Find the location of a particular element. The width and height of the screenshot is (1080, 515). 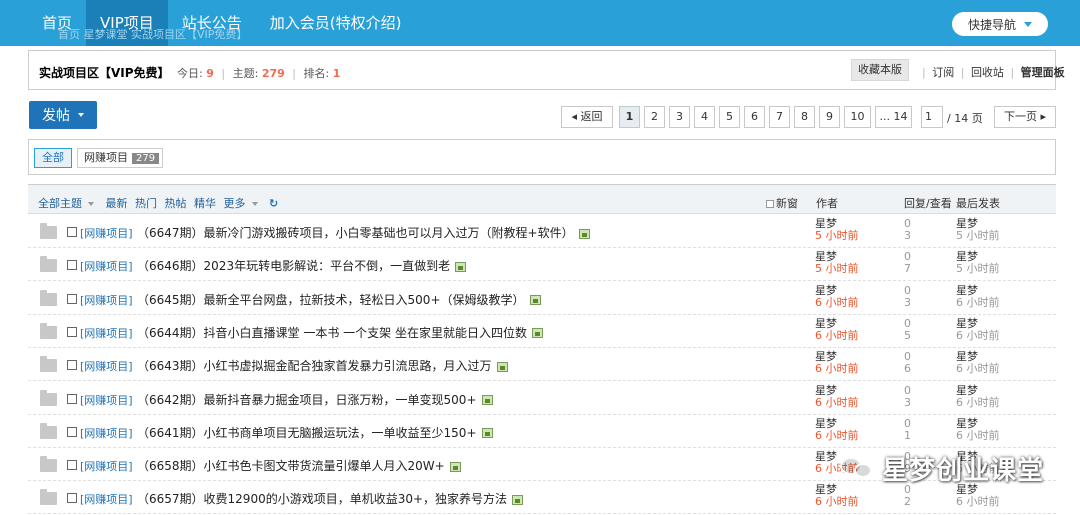

thread-title: （6645期）最新全平台网盘，拉新技术，轻松日入500+（保姆级教学） is located at coordinates (331, 300).